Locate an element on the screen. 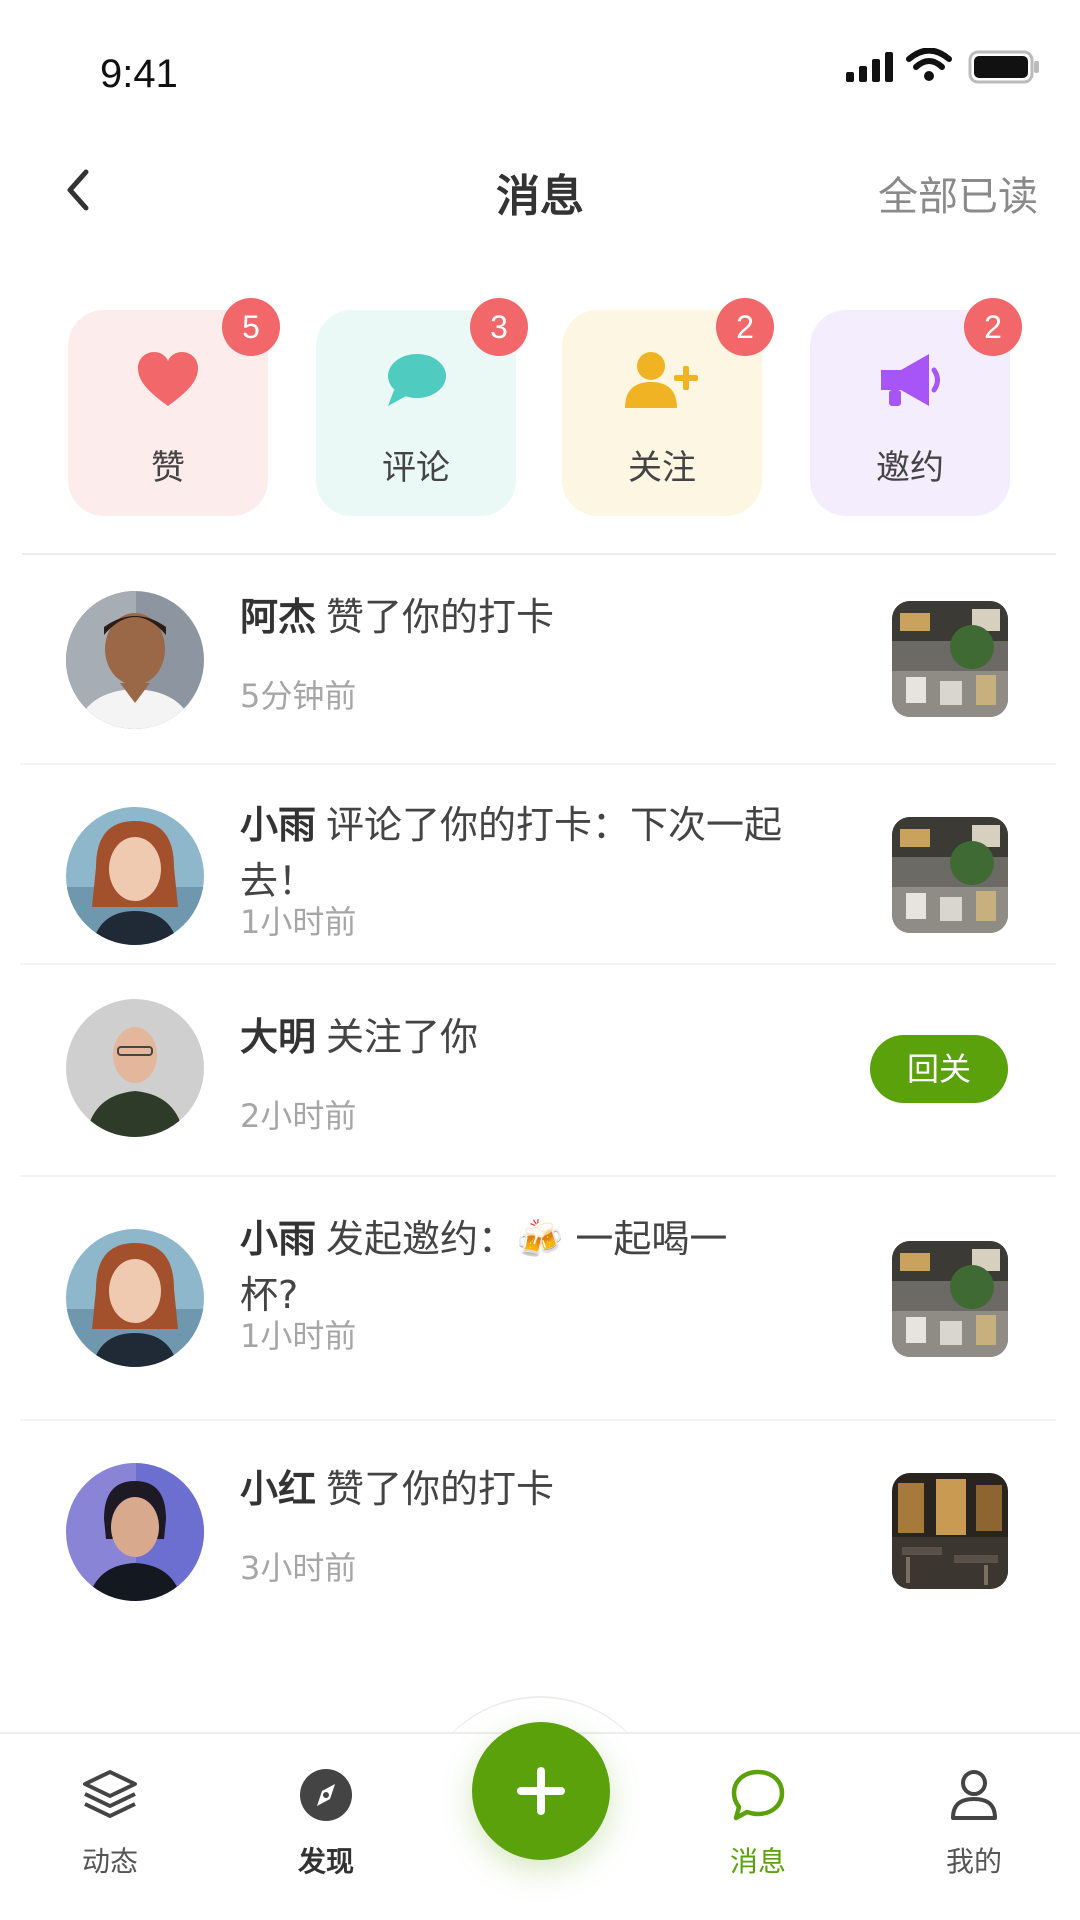 This screenshot has width=1080, height=1920. message-text: 小雨 评论了你的打卡：下次一起去！ is located at coordinates (540, 853).